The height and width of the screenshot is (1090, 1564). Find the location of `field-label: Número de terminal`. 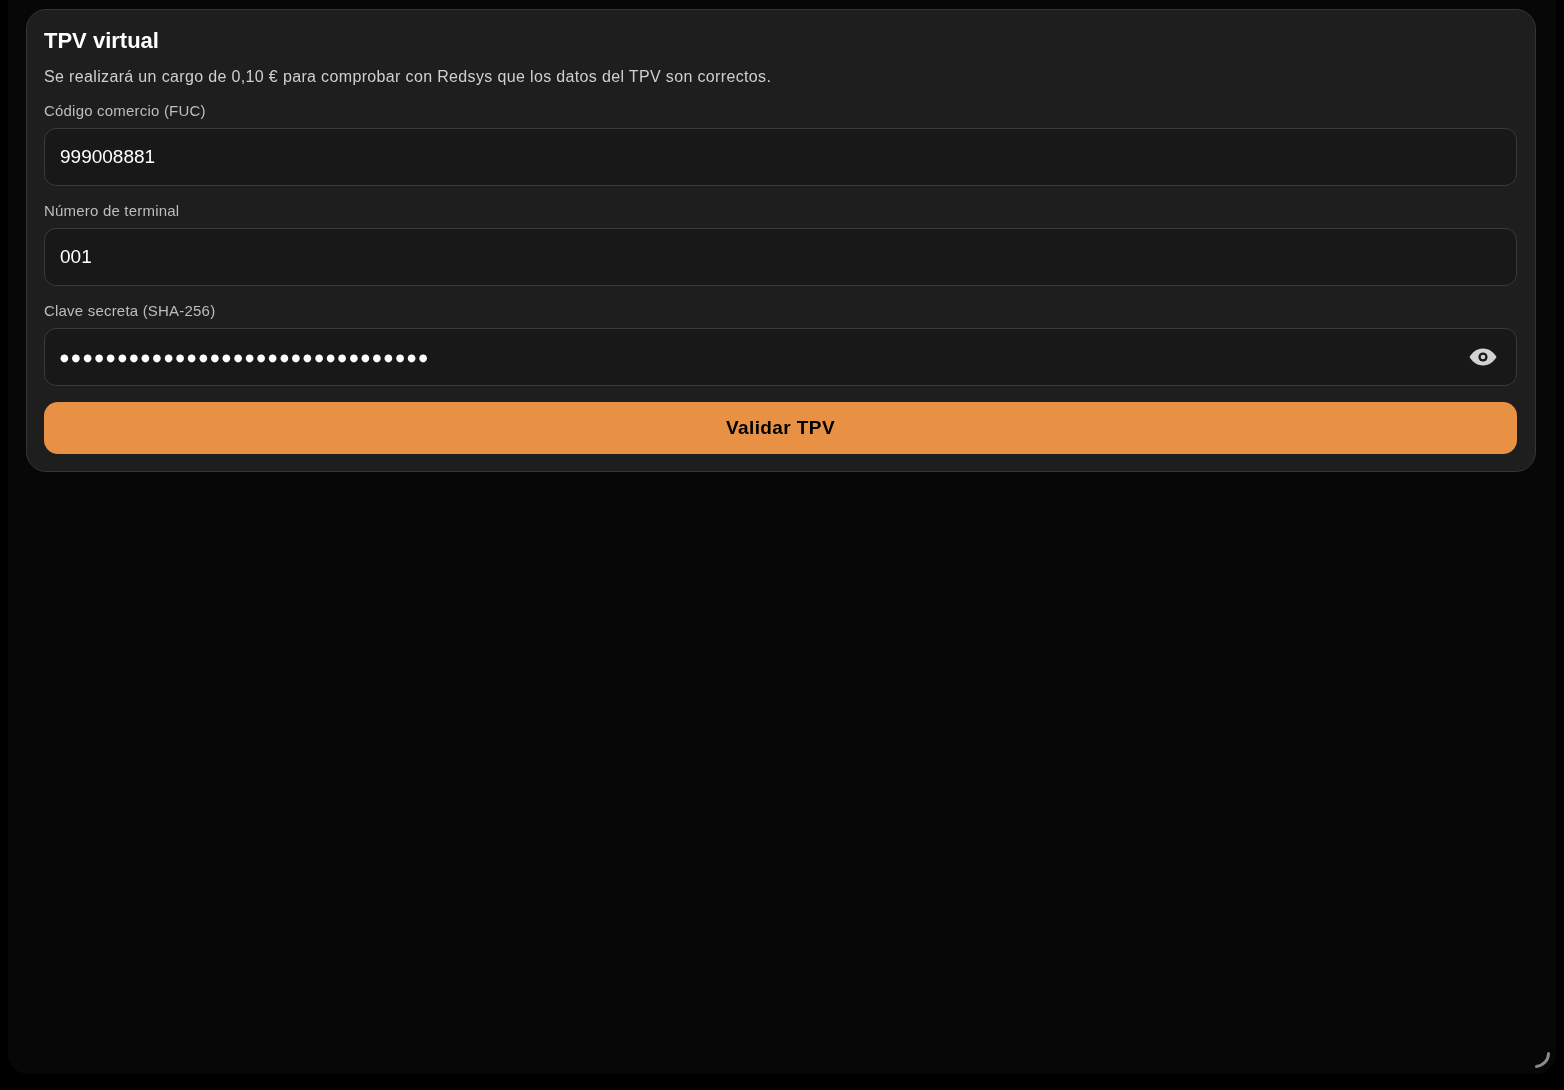

field-label: Número de terminal is located at coordinates (112, 211).